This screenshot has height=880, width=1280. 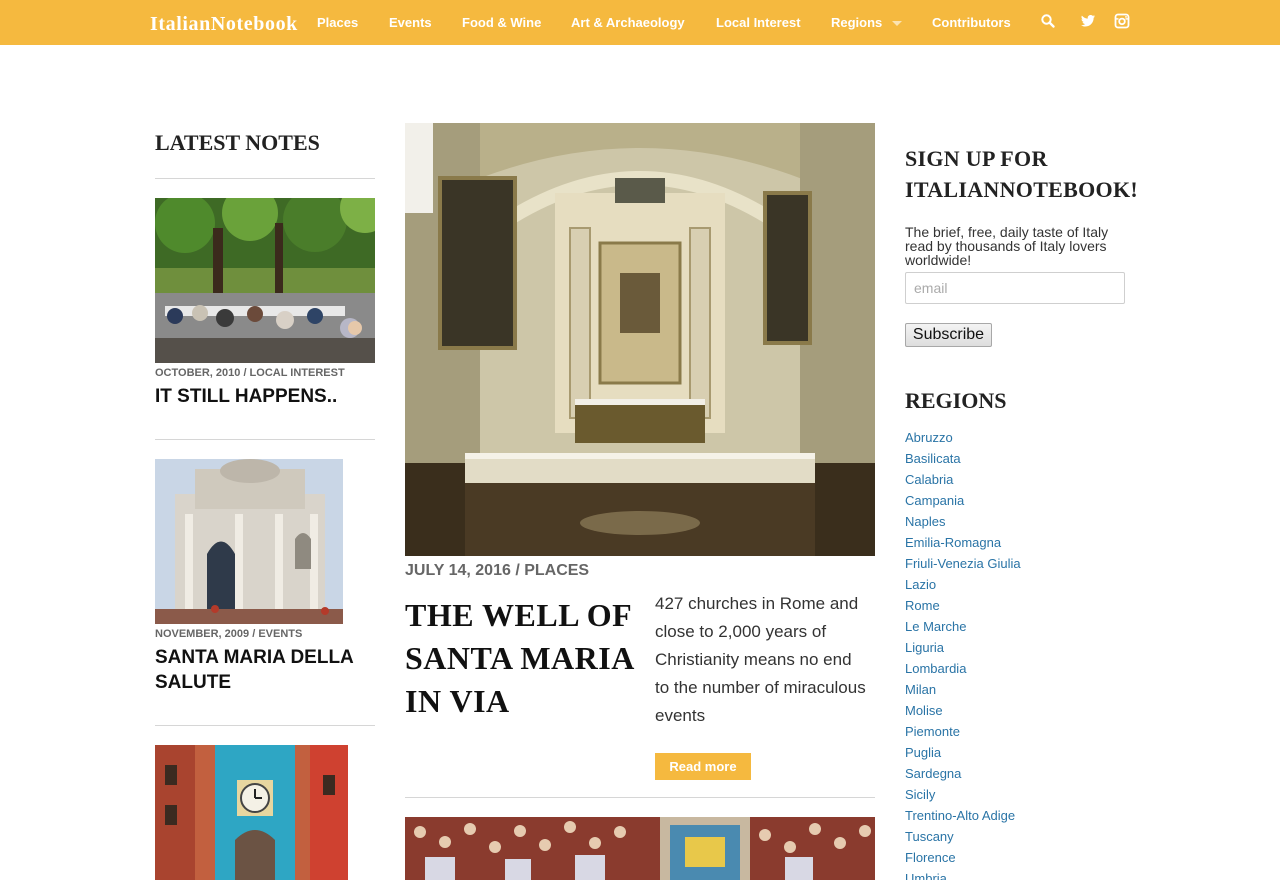 I want to click on region-link: Rome, so click(x=922, y=605).